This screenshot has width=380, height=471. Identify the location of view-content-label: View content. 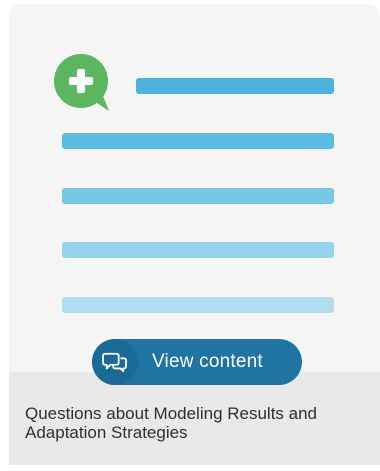
(207, 361).